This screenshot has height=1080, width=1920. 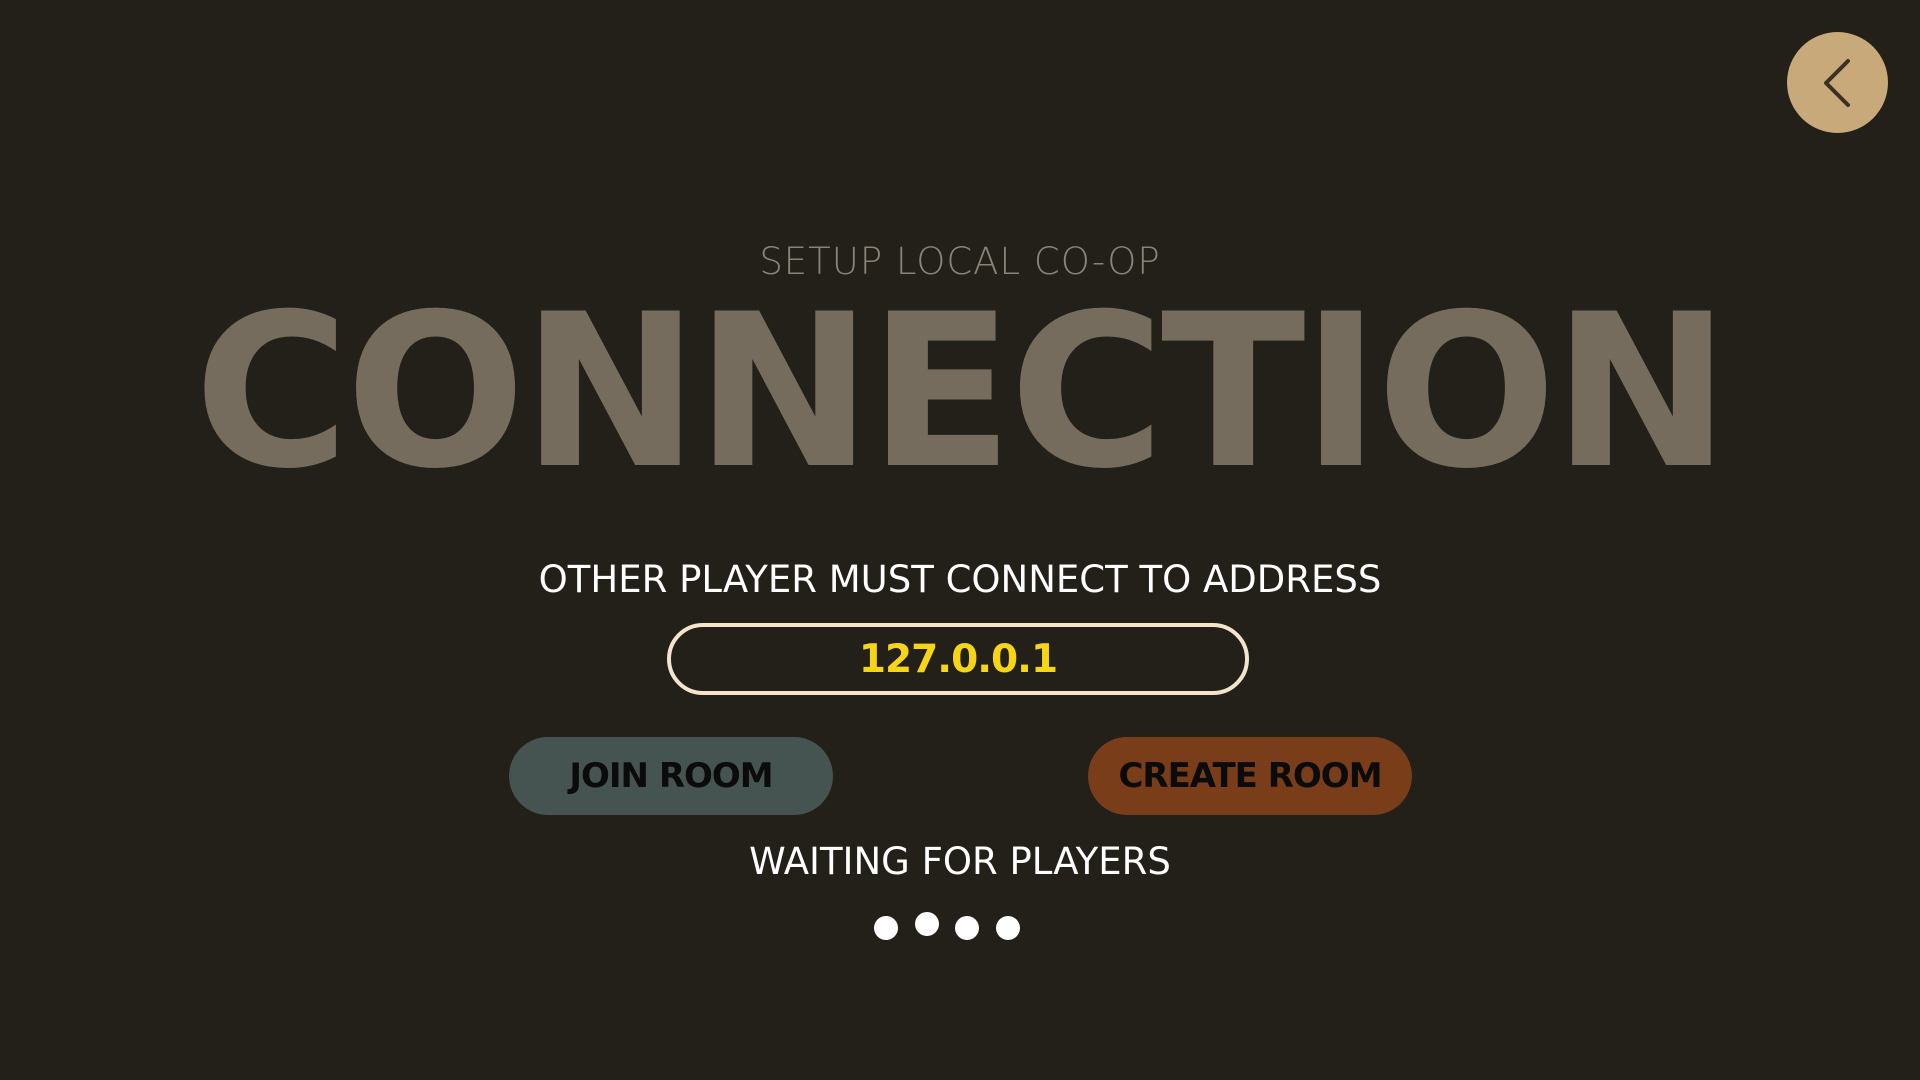 I want to click on create-room-label: CREATE ROOM, so click(x=1250, y=776).